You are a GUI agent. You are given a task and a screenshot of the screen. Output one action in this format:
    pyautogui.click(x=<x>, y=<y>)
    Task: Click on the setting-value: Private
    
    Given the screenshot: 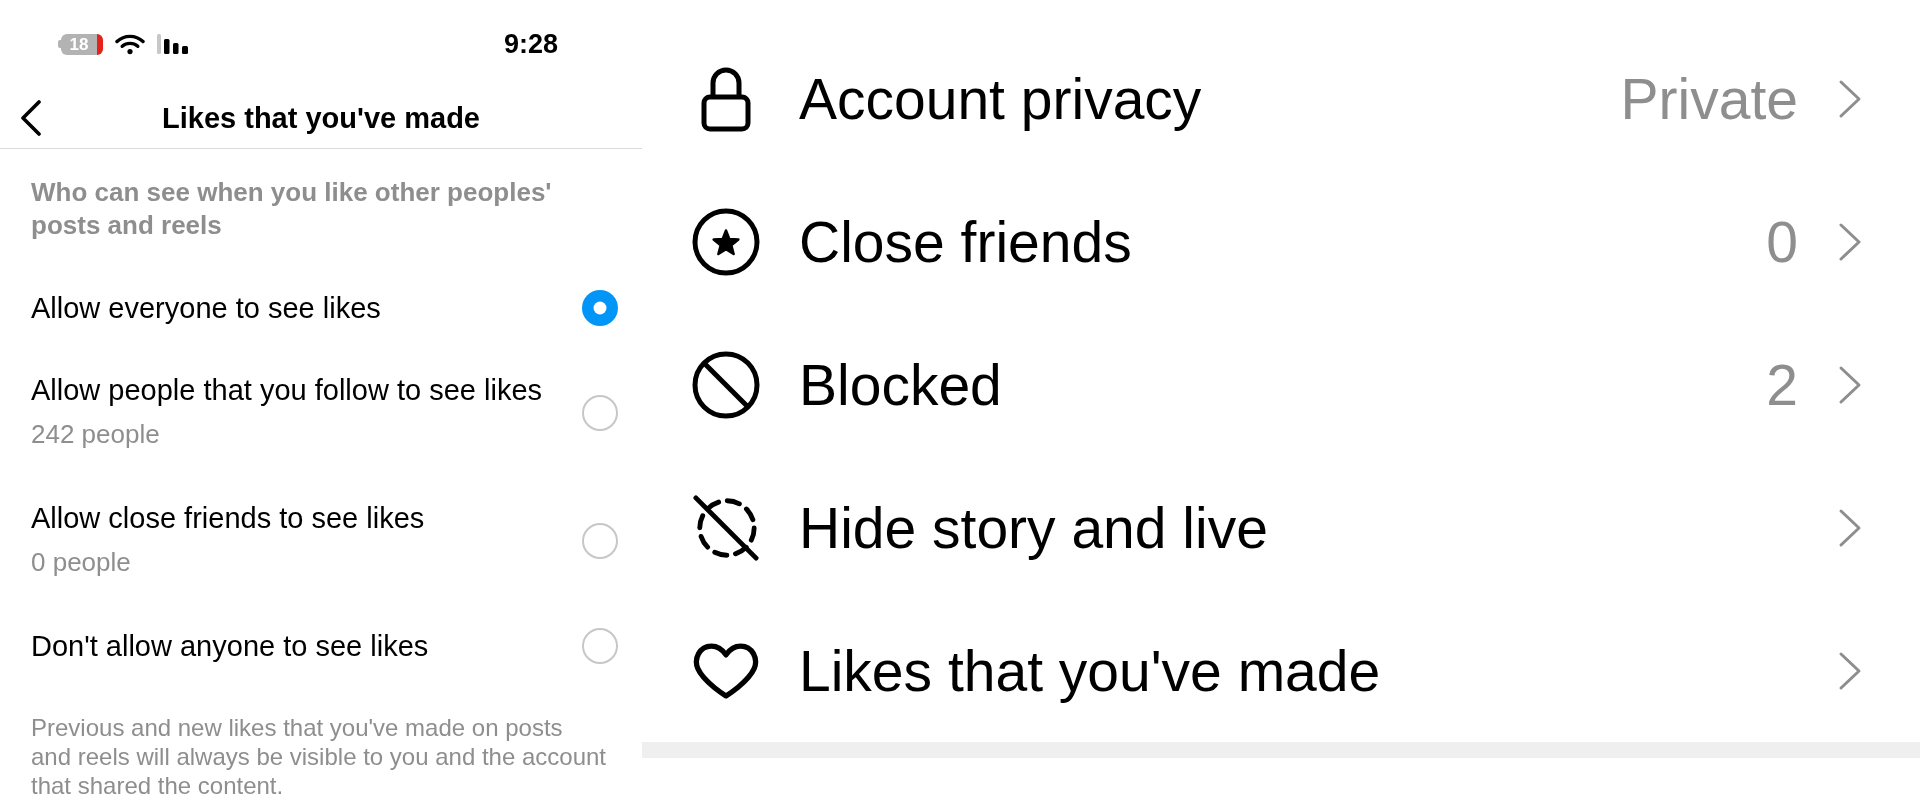 What is the action you would take?
    pyautogui.click(x=1709, y=98)
    